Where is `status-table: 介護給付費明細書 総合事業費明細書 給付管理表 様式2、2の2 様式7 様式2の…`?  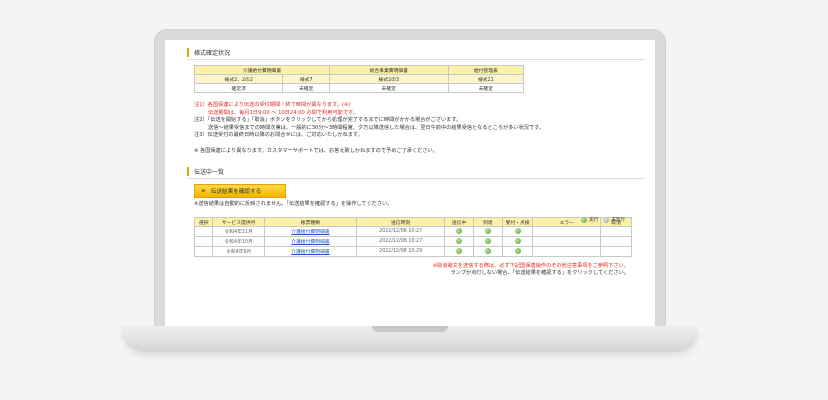
status-table: 介護給付費明細書 総合事業費明細書 給付管理表 様式2、2の2 様式7 様式2の… is located at coordinates (359, 79).